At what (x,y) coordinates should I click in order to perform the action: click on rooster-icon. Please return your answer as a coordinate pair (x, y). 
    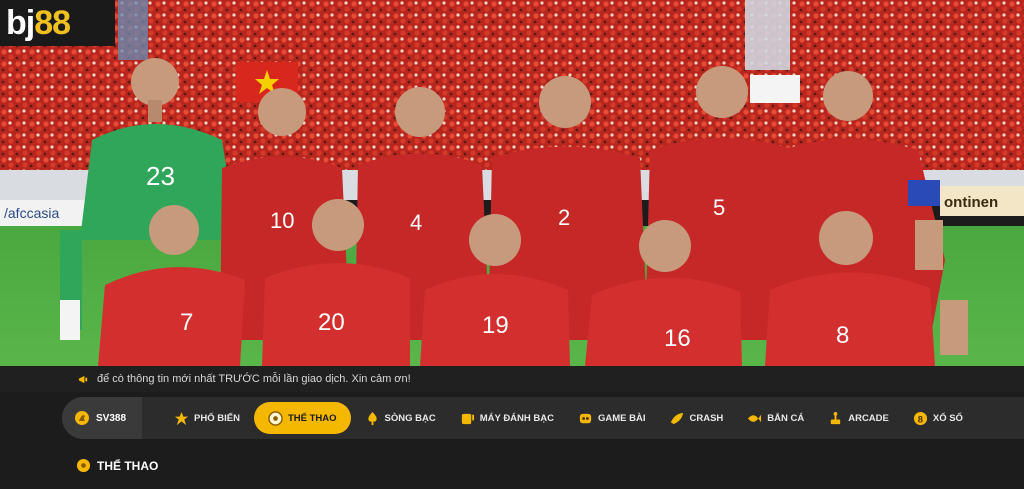
    Looking at the image, I should click on (82, 418).